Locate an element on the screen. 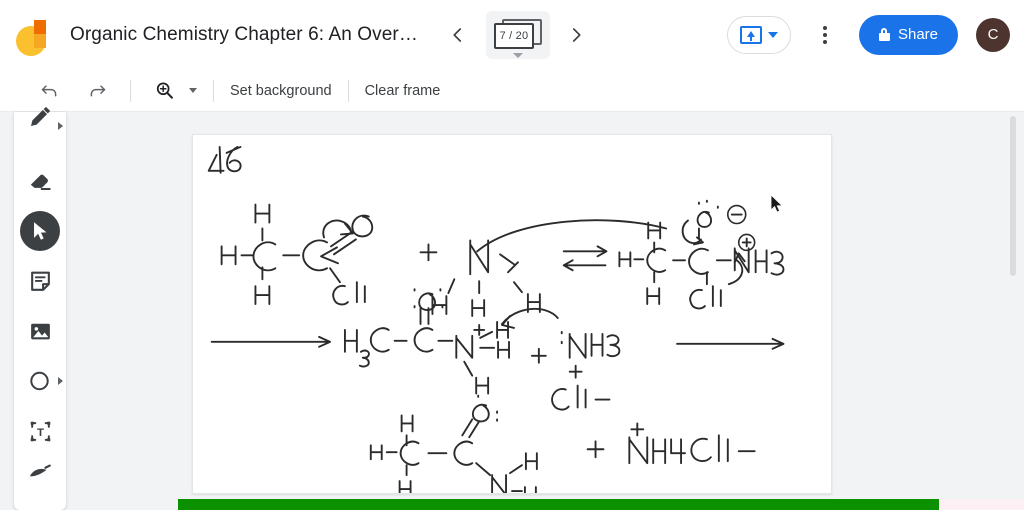 The height and width of the screenshot is (510, 1024). chevron-right-icon is located at coordinates (576, 34).